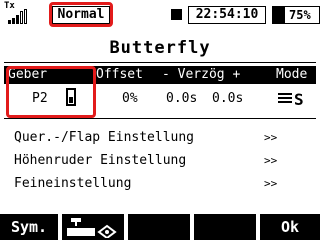 This screenshot has height=246, width=320. I want to click on softkey-model-view, so click(93, 227).